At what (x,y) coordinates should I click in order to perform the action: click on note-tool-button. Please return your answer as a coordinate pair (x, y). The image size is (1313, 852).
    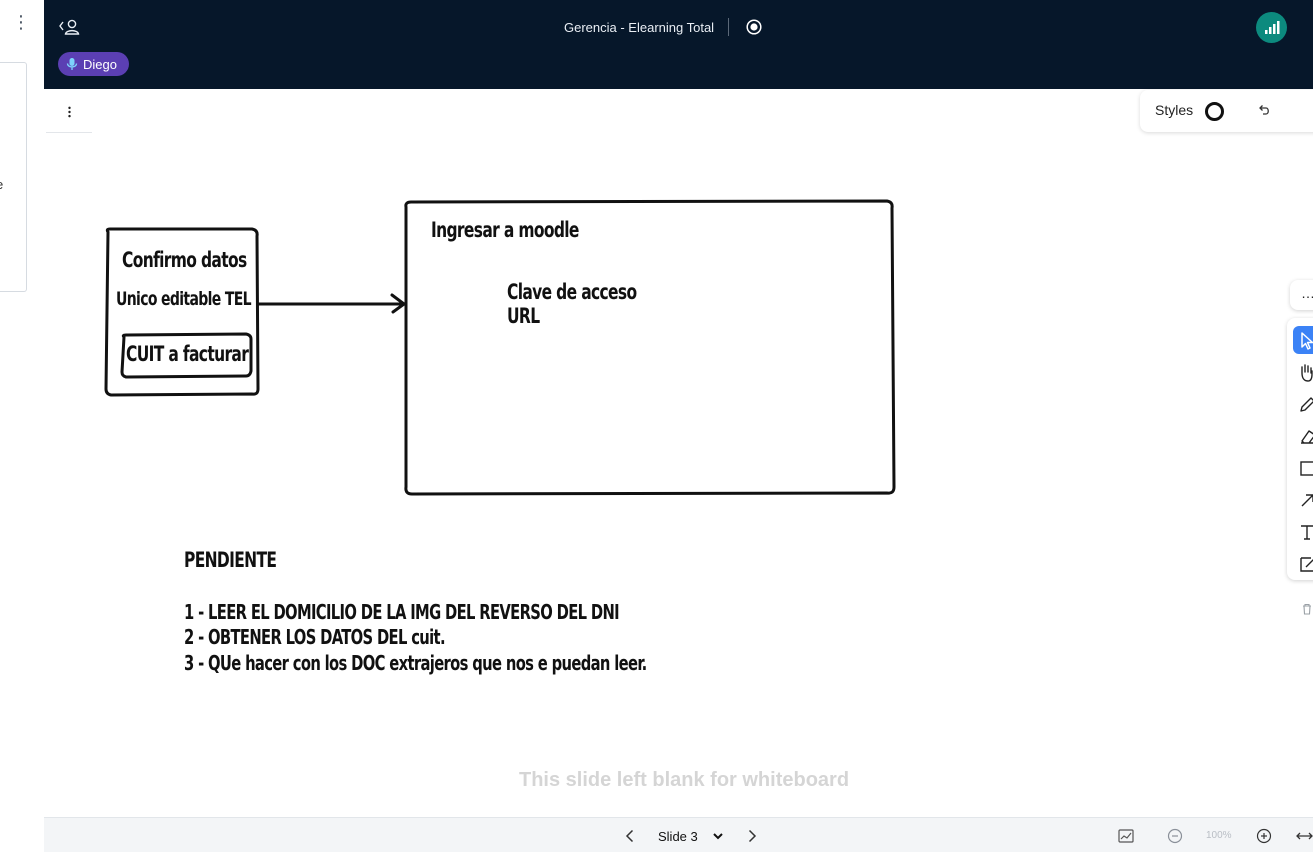
    Looking at the image, I should click on (1303, 564).